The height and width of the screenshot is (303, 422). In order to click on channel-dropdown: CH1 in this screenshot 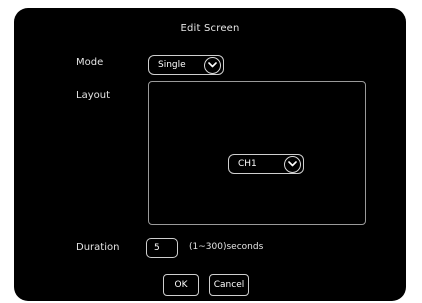, I will do `click(266, 164)`.